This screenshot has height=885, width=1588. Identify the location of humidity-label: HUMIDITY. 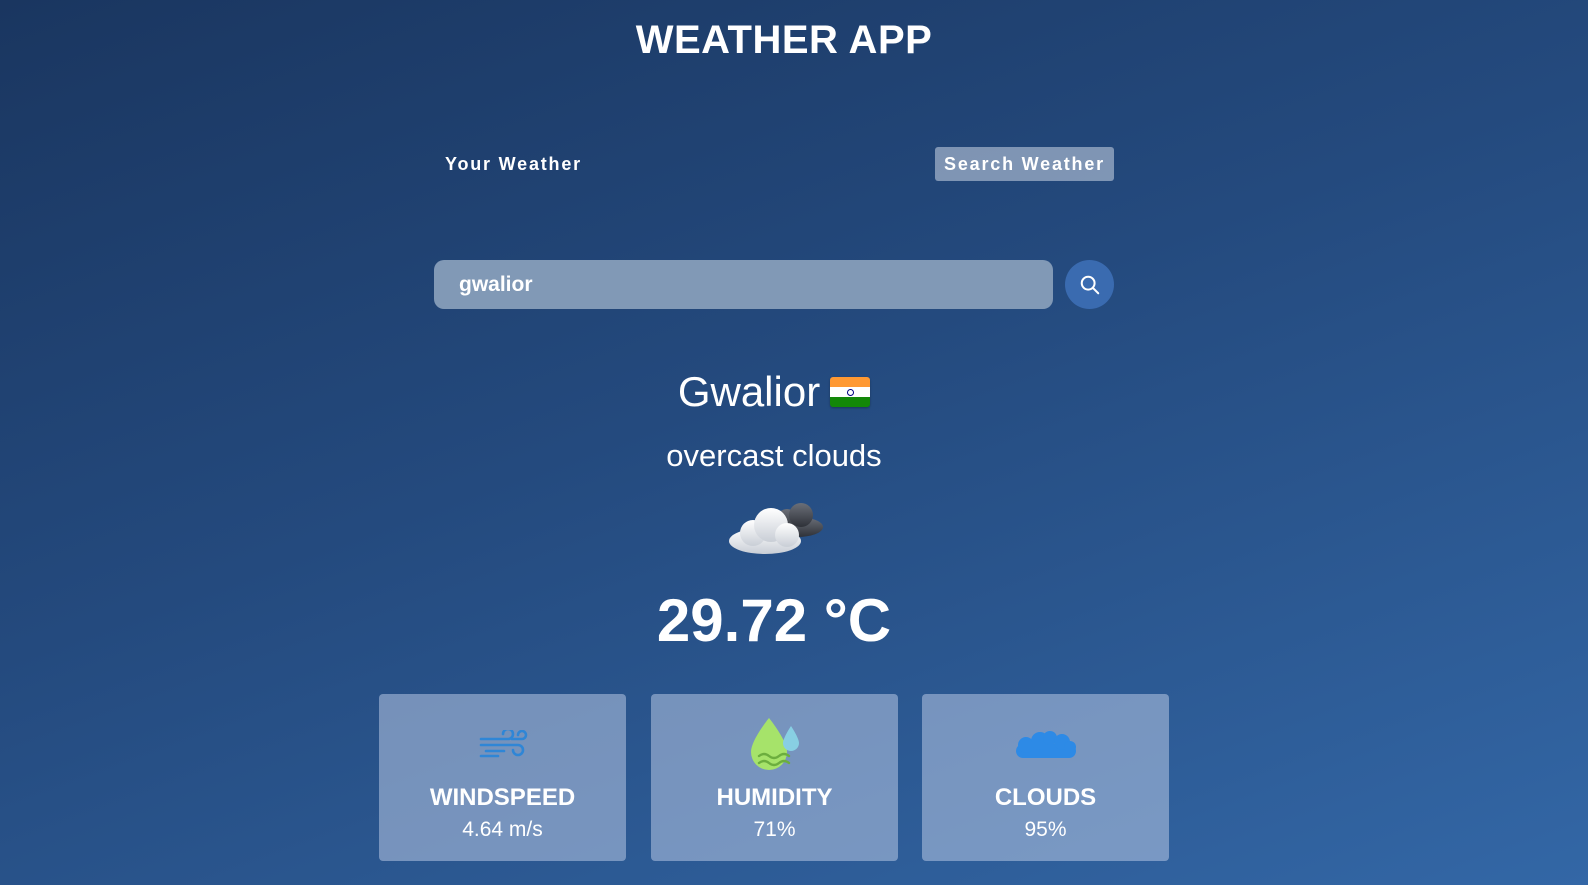
(774, 797).